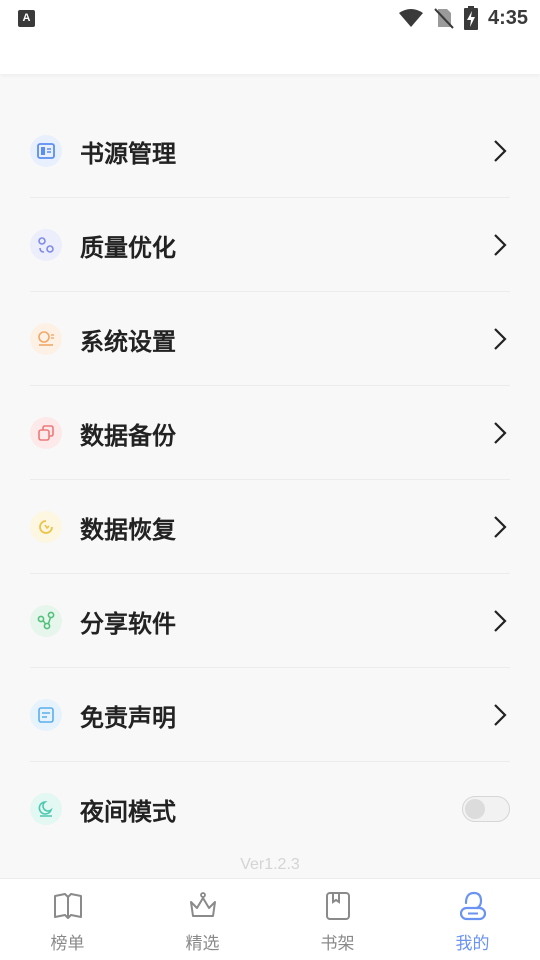 The image size is (540, 960). I want to click on quality-icon, so click(46, 245).